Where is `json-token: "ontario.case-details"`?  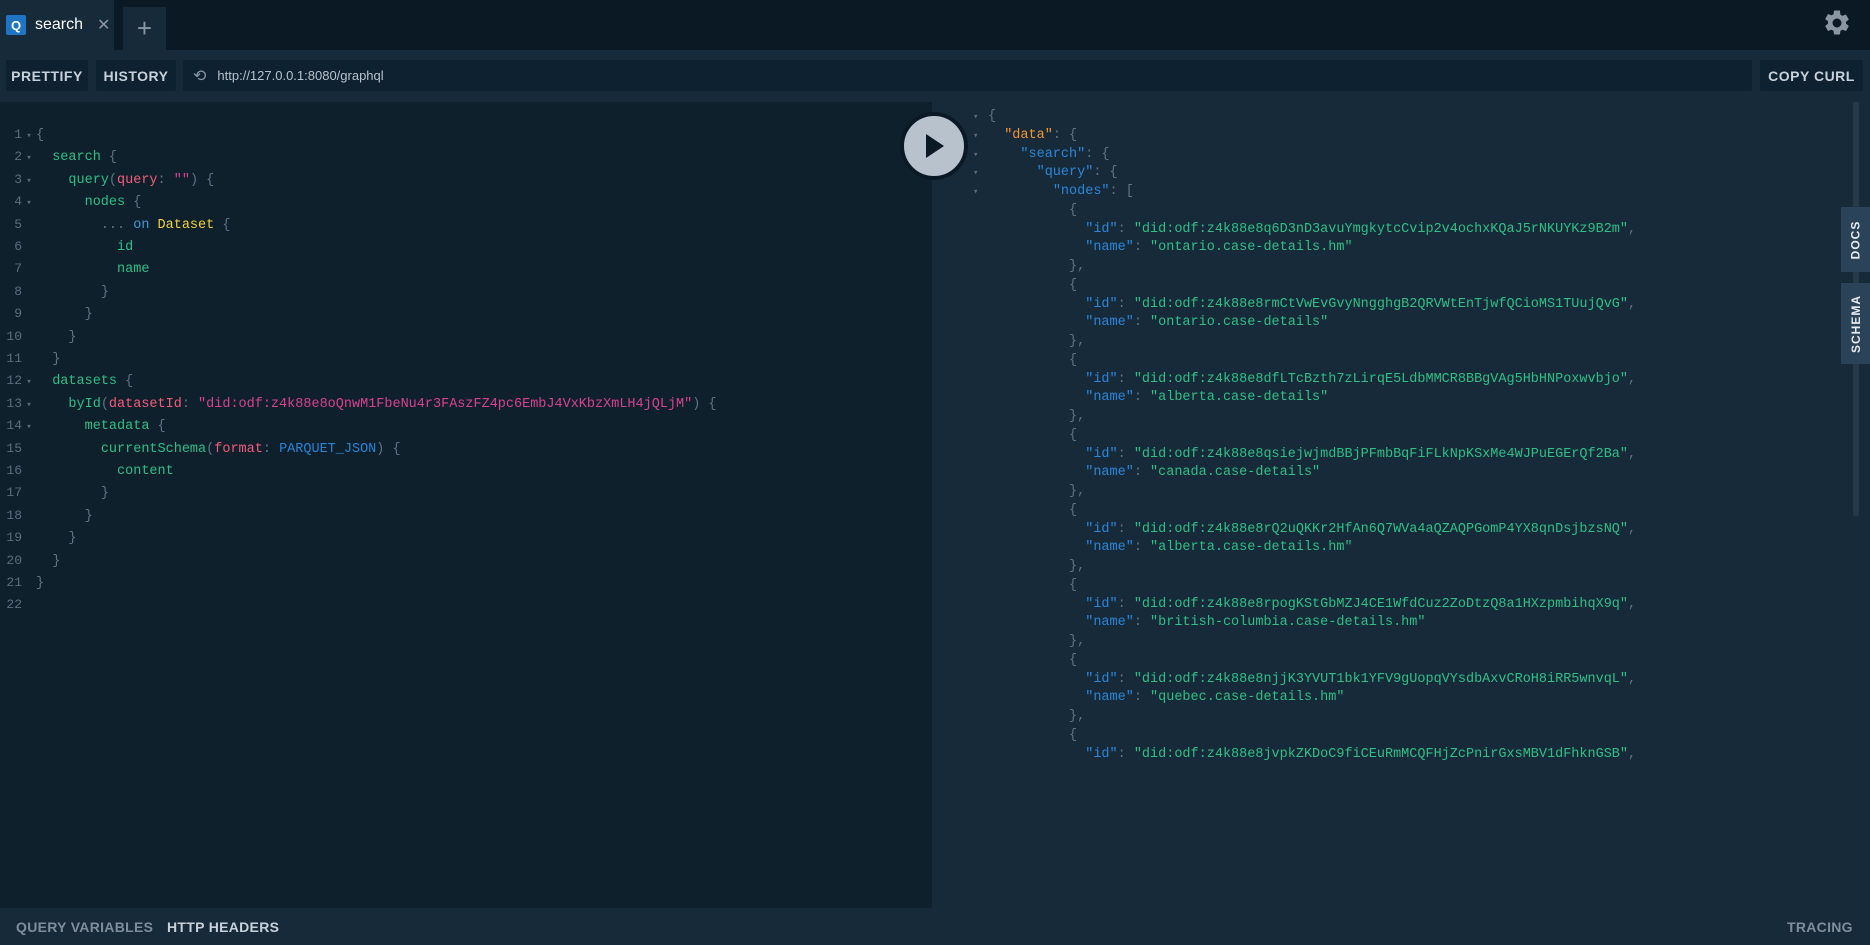
json-token: "ontario.case-details" is located at coordinates (1239, 323).